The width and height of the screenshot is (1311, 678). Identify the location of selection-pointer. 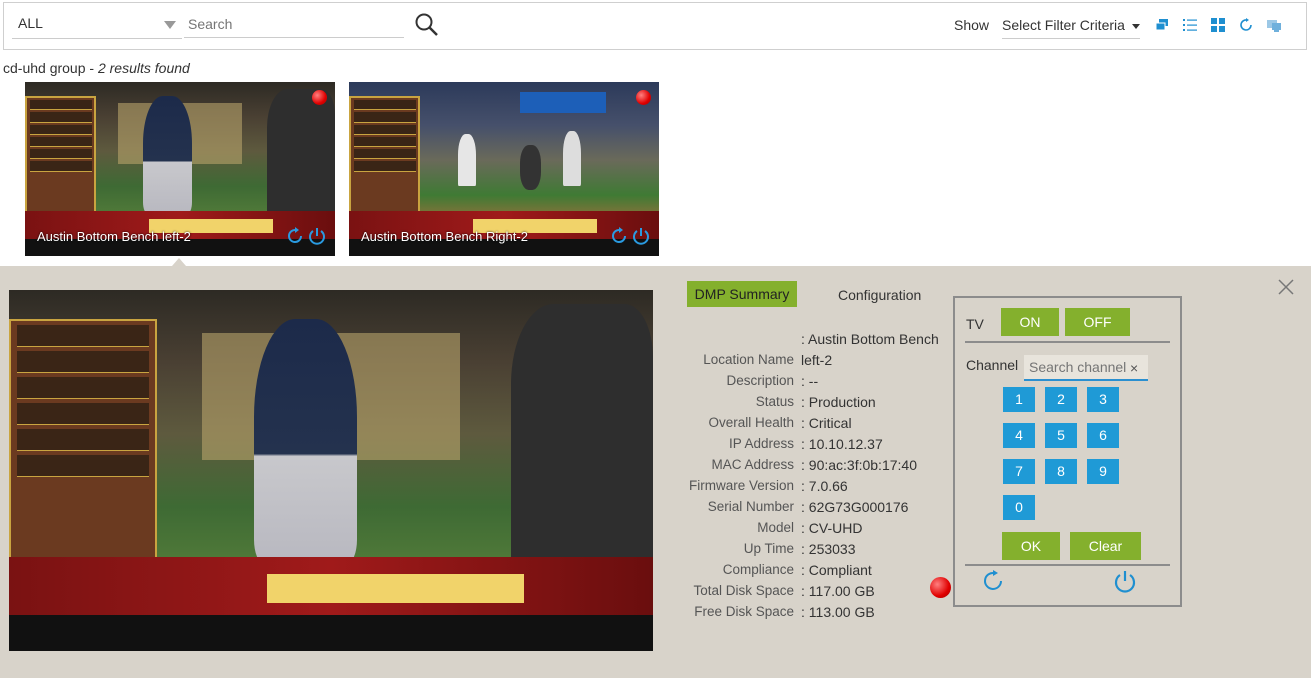
(179, 262).